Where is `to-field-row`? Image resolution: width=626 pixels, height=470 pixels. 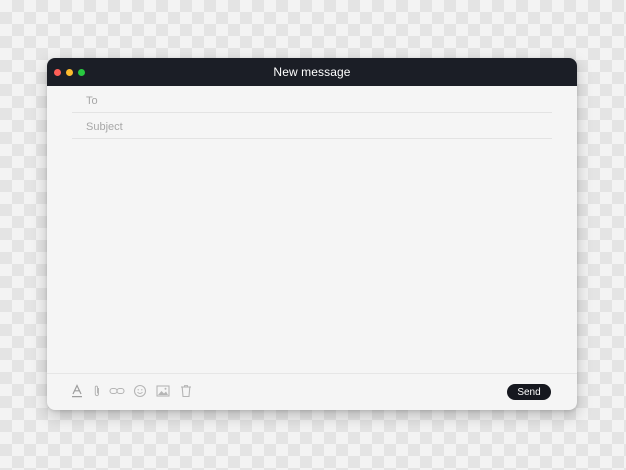
to-field-row is located at coordinates (312, 100).